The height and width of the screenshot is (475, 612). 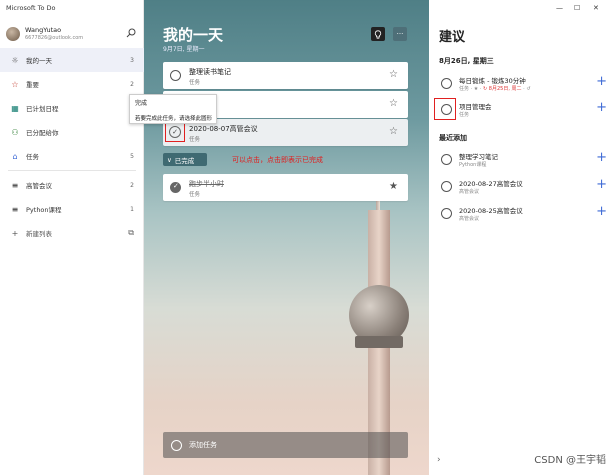 I want to click on task-item: 整理读书笔记 任务 ☆, so click(x=285, y=75).